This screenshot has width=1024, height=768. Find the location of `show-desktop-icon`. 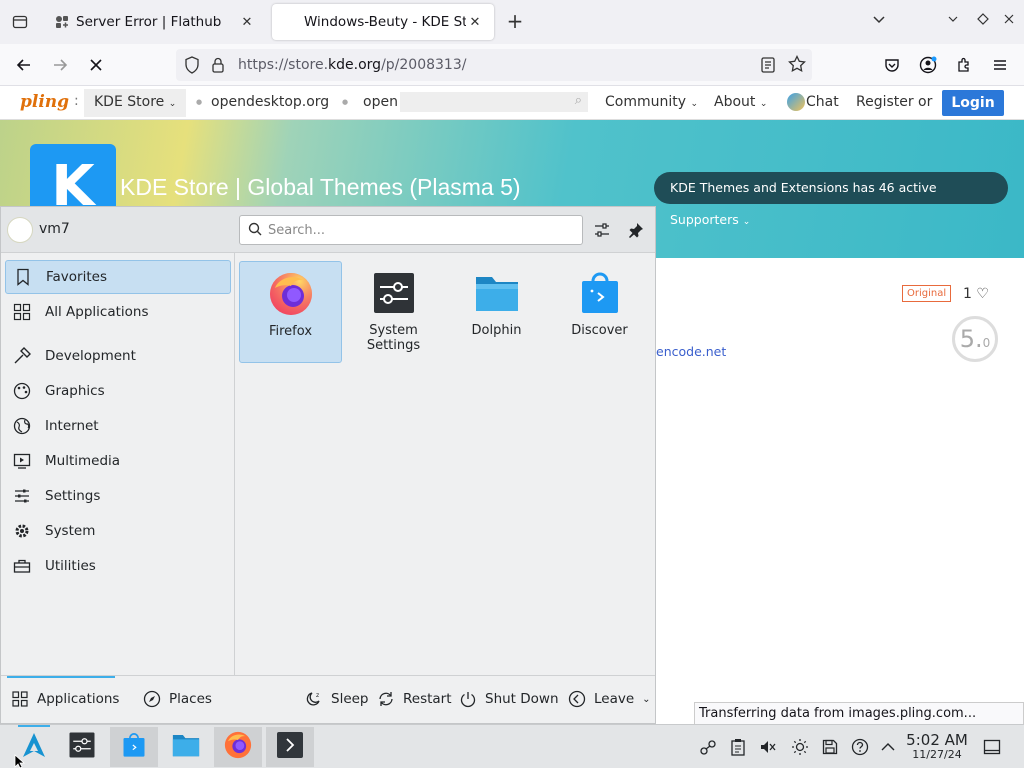

show-desktop-icon is located at coordinates (992, 747).